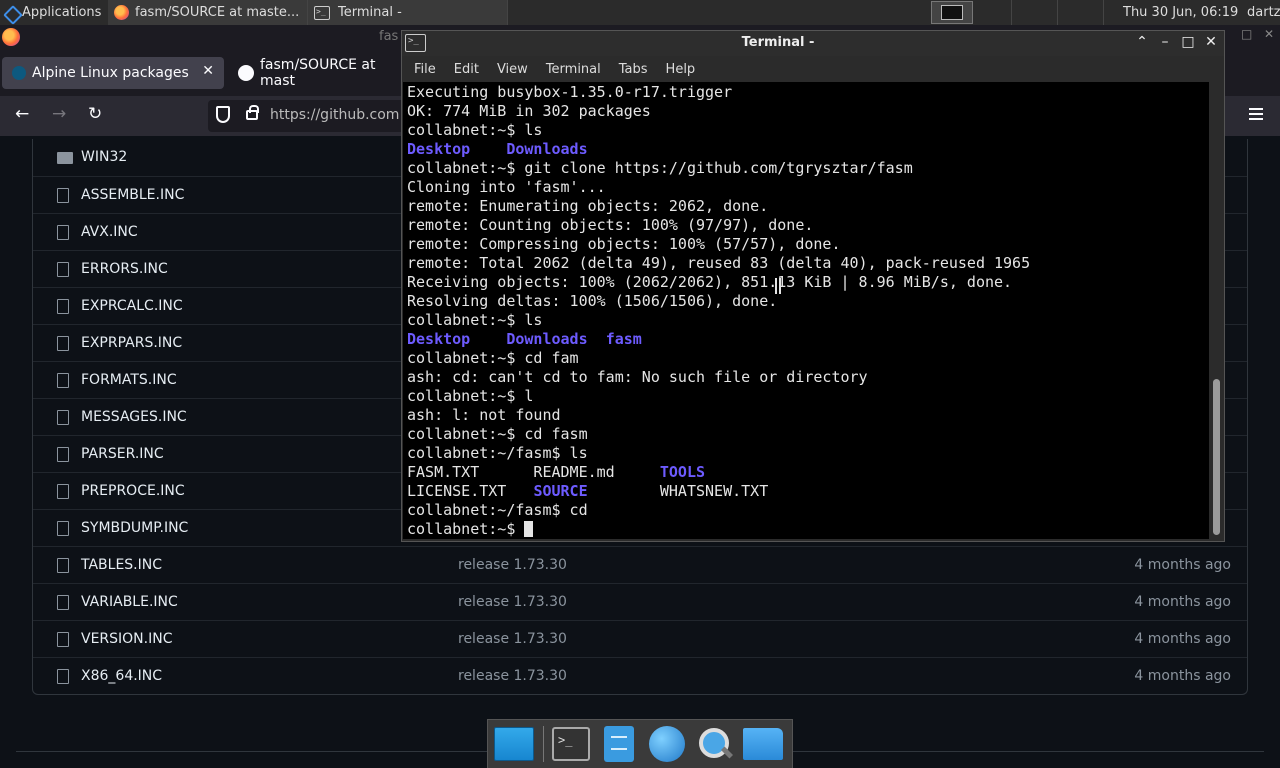  I want to click on file-name-link: PARSER.INC, so click(122, 454).